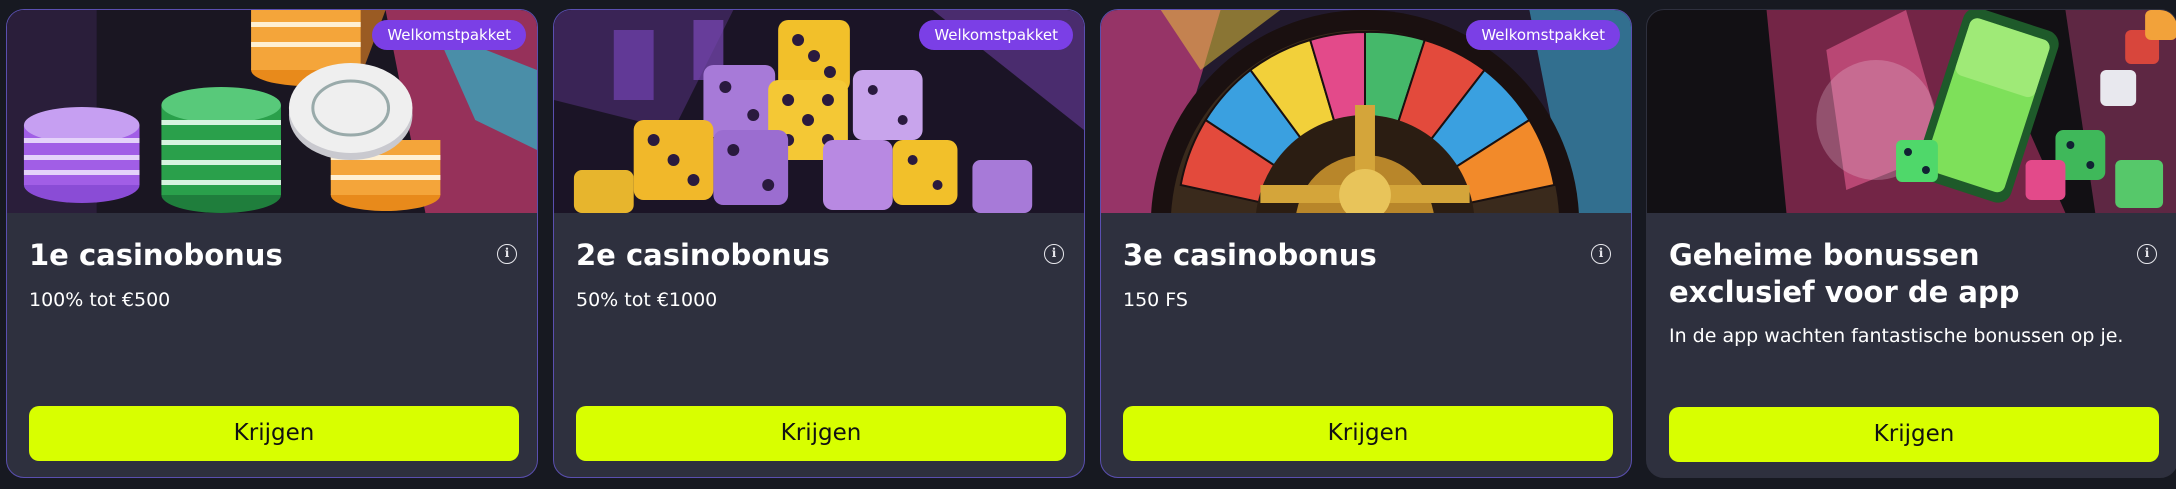  Describe the element at coordinates (1366, 345) in the screenshot. I see `card-body: 3e casinobonus i 150 FS Krijgen` at that location.